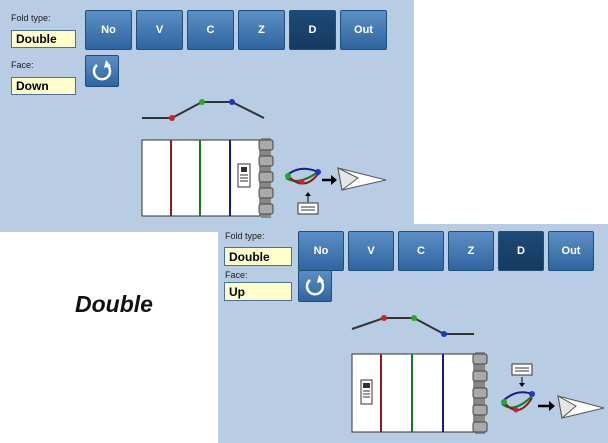  Describe the element at coordinates (308, 197) in the screenshot. I see `arrow-up-icon` at that location.